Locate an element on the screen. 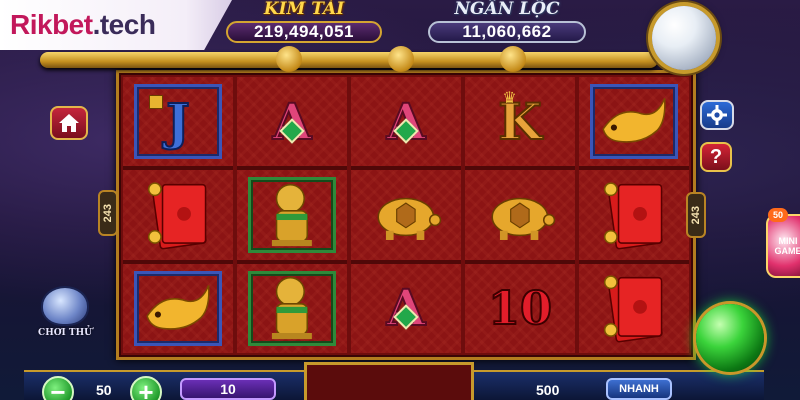 This screenshot has width=800, height=400. symbol-k: ♛ K is located at coordinates (520, 122).